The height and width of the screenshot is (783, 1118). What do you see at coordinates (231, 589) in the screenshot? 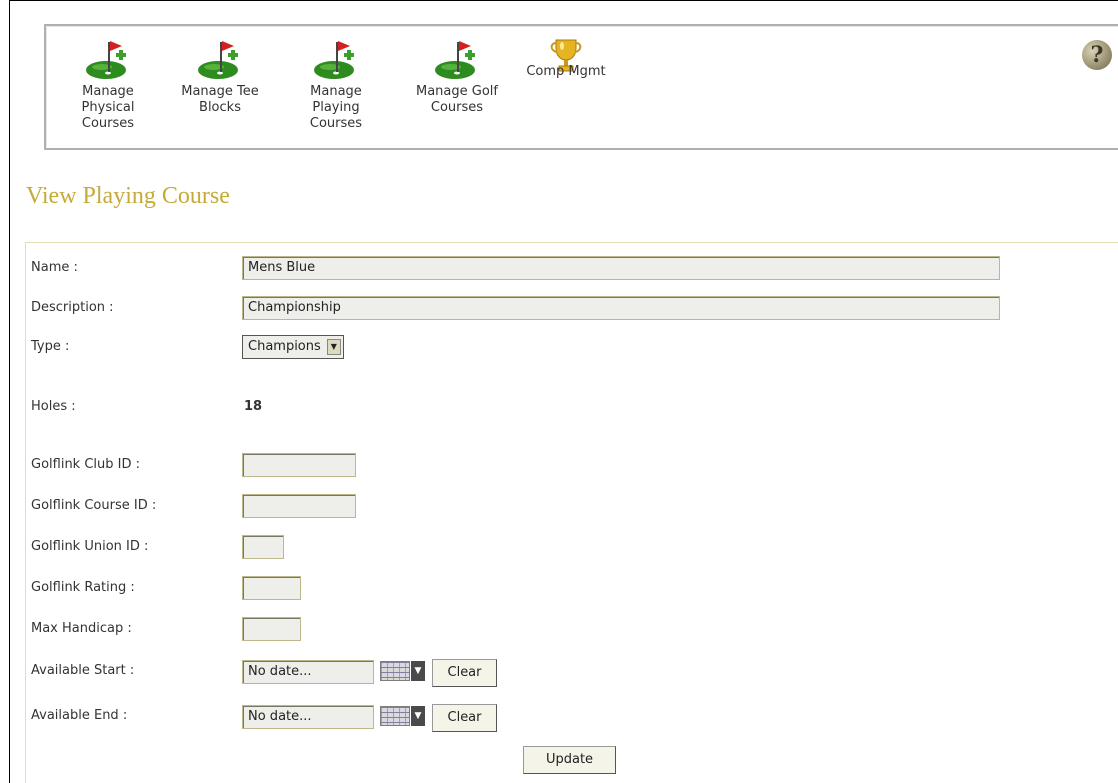
I see `golflink-rating-row: Golflink Rating :` at bounding box center [231, 589].